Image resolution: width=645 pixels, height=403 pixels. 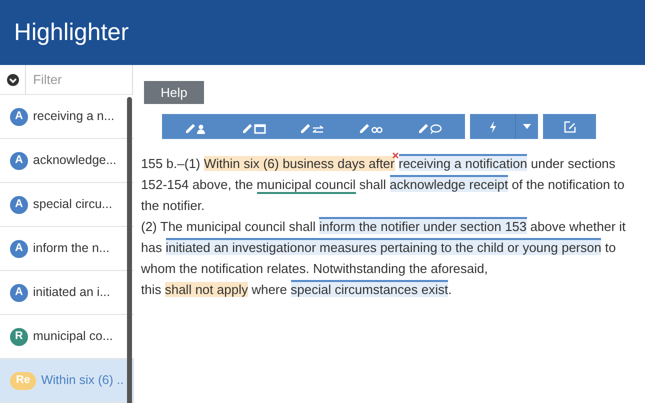 I want to click on lightning-icon, so click(x=492, y=126).